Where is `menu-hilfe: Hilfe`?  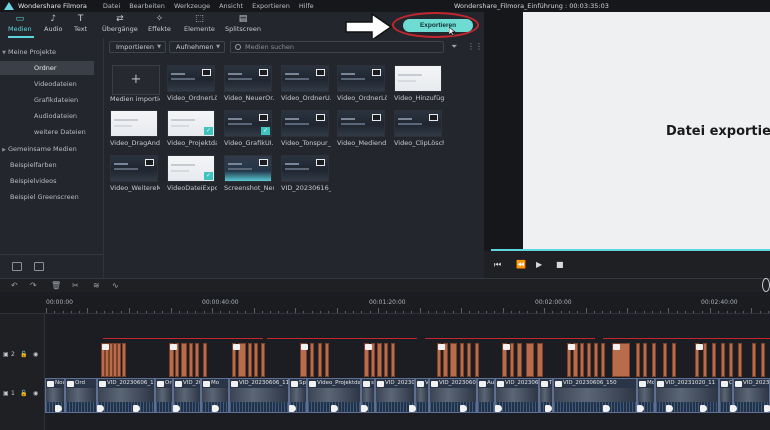
menu-hilfe: Hilfe is located at coordinates (306, 6).